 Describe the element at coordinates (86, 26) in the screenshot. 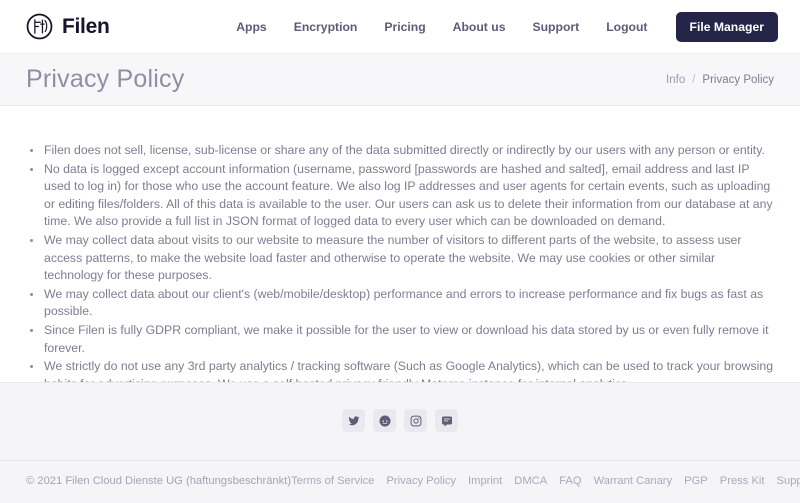

I see `brand-name: Filen` at that location.